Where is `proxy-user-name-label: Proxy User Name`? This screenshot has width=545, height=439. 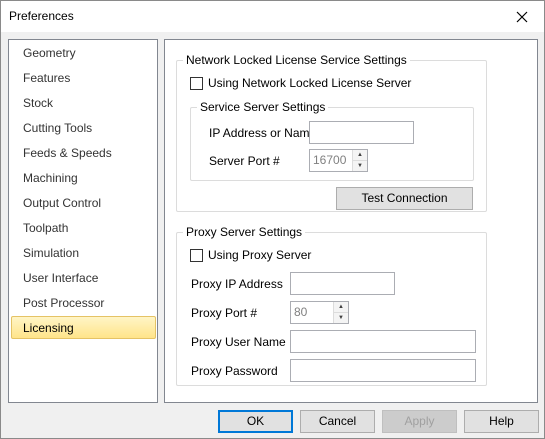 proxy-user-name-label: Proxy User Name is located at coordinates (238, 342).